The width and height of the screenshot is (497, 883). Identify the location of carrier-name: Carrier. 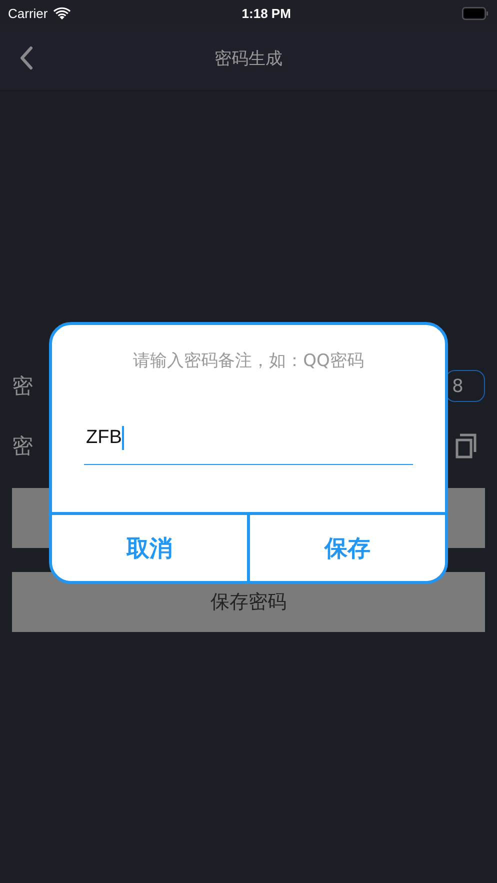
(28, 13).